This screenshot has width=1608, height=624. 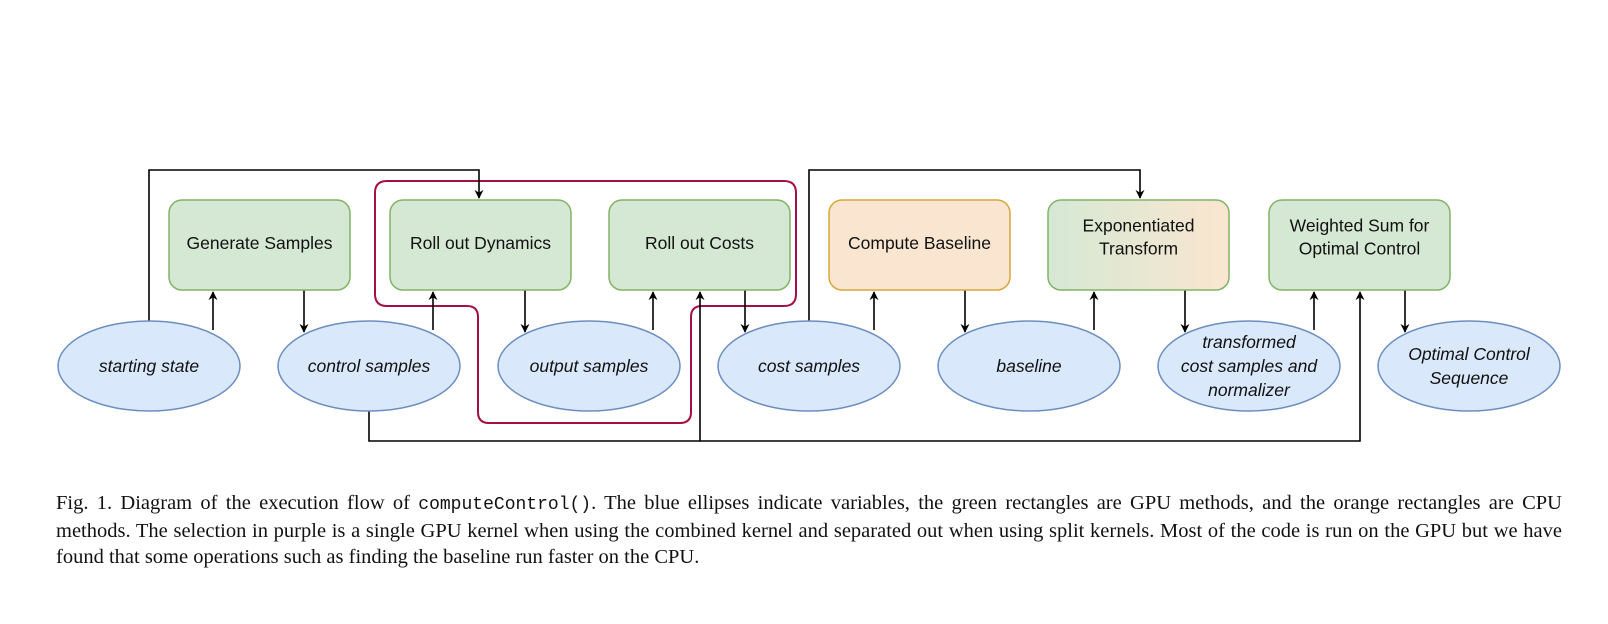 I want to click on variable-baseline: baseline, so click(x=1029, y=366).